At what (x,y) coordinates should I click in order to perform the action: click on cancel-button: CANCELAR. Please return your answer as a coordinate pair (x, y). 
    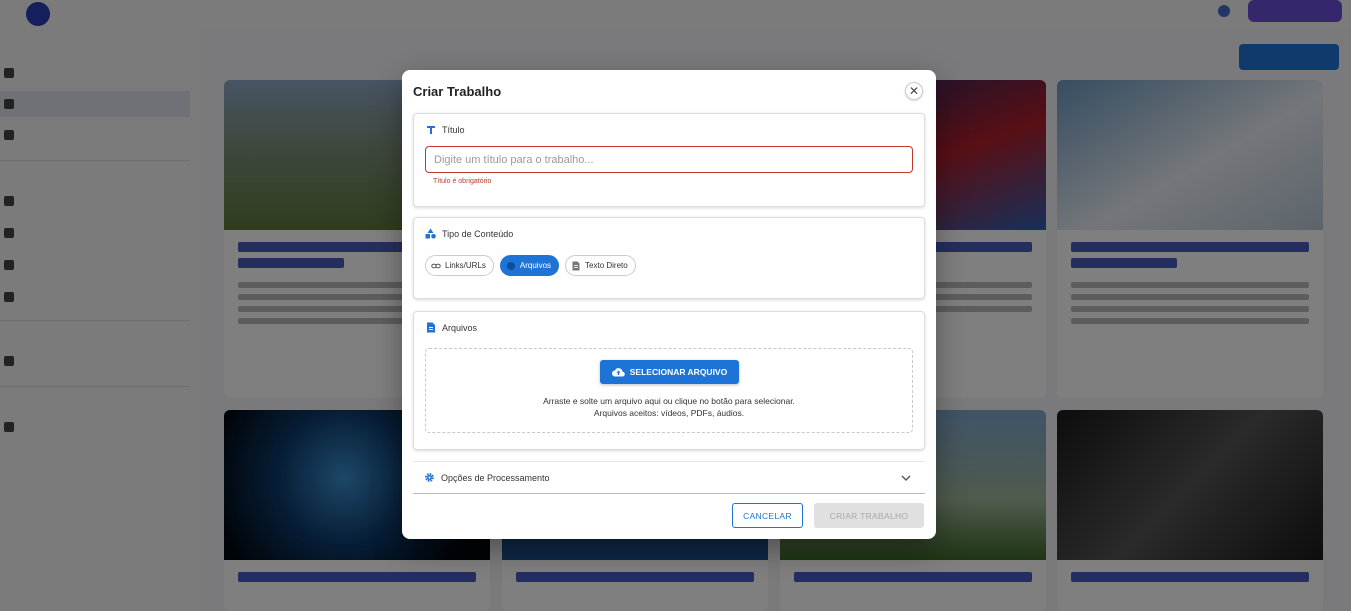
    Looking at the image, I should click on (767, 515).